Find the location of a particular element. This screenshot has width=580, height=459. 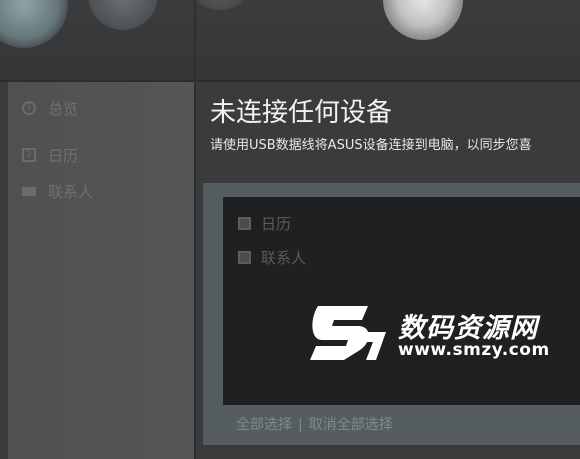

calendar-icon: 2 is located at coordinates (29, 155).